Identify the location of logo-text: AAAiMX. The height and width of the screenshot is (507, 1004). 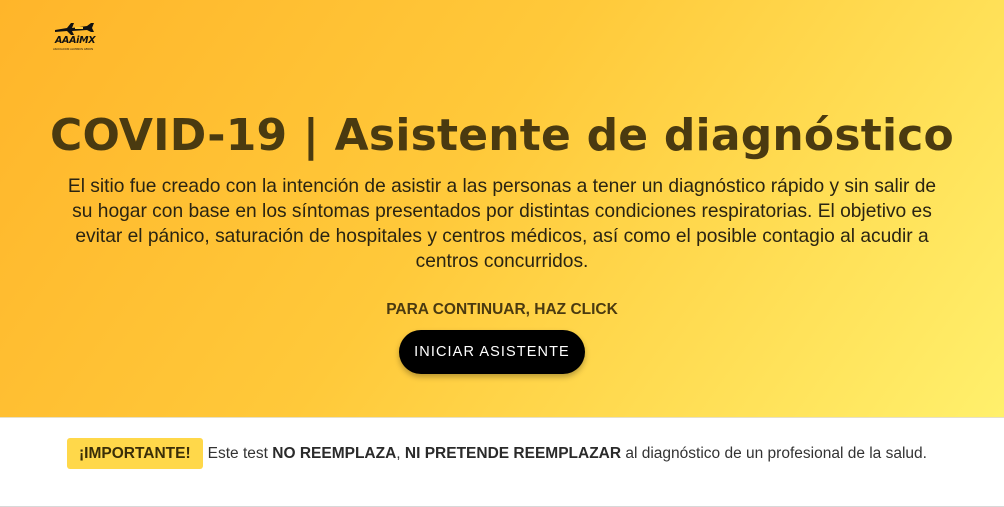
(75, 40).